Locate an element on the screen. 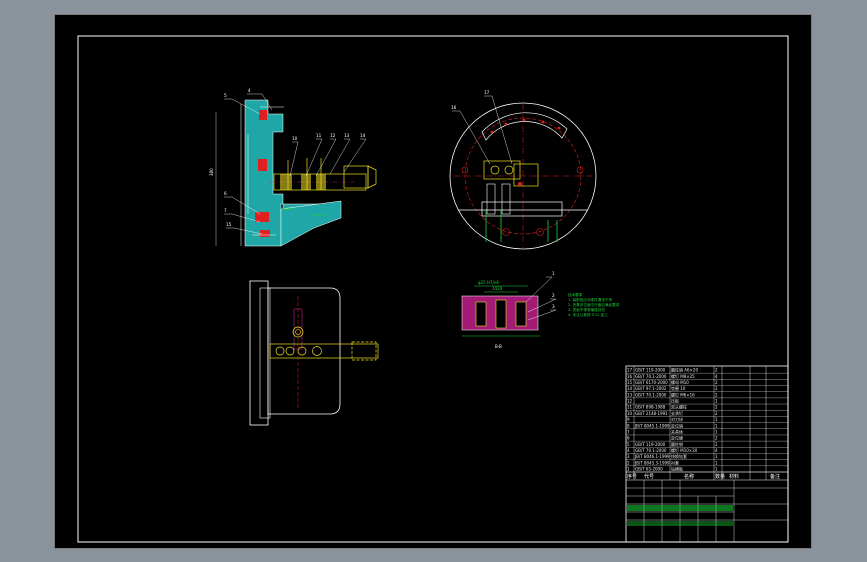  parts-row-name: 快换钻套 is located at coordinates (679, 456).